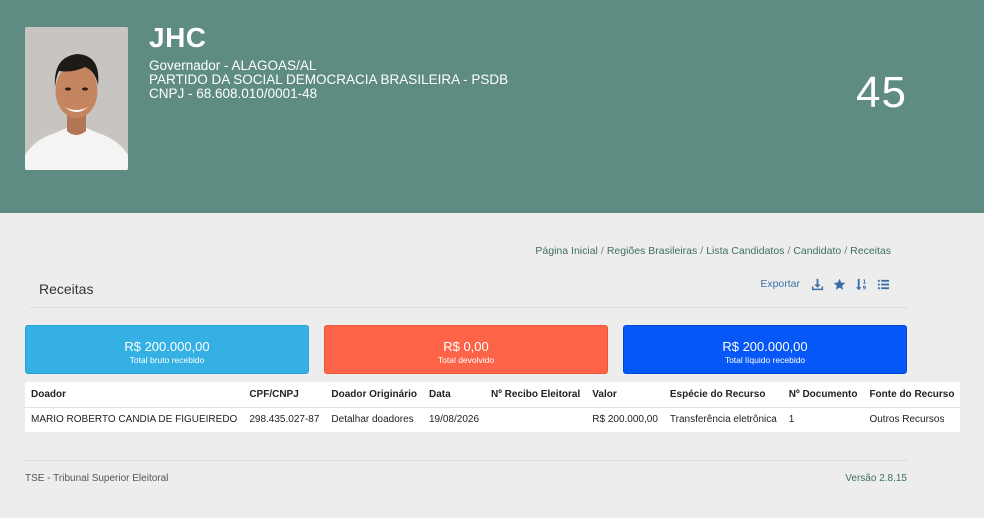  I want to click on cell-data: 19/08/2026, so click(454, 420).